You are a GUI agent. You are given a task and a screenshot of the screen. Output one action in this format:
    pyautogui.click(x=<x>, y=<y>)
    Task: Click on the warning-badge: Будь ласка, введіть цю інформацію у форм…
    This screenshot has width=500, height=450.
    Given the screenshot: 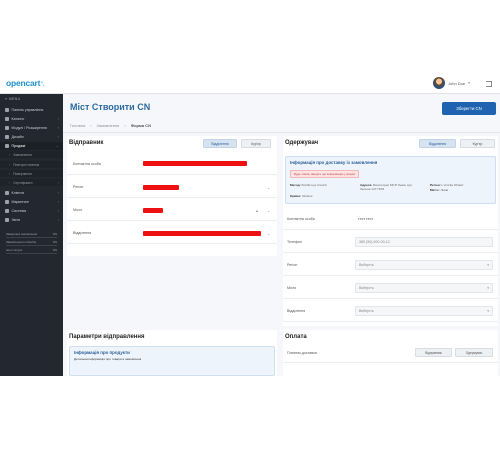 What is the action you would take?
    pyautogui.click(x=325, y=174)
    